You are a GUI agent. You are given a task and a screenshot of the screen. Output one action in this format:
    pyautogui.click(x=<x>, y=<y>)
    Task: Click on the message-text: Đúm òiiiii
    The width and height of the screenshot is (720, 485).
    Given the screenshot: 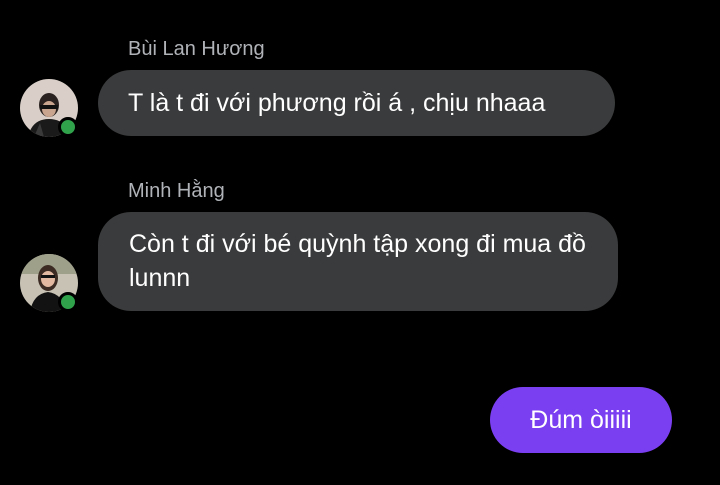 What is the action you would take?
    pyautogui.click(x=581, y=420)
    